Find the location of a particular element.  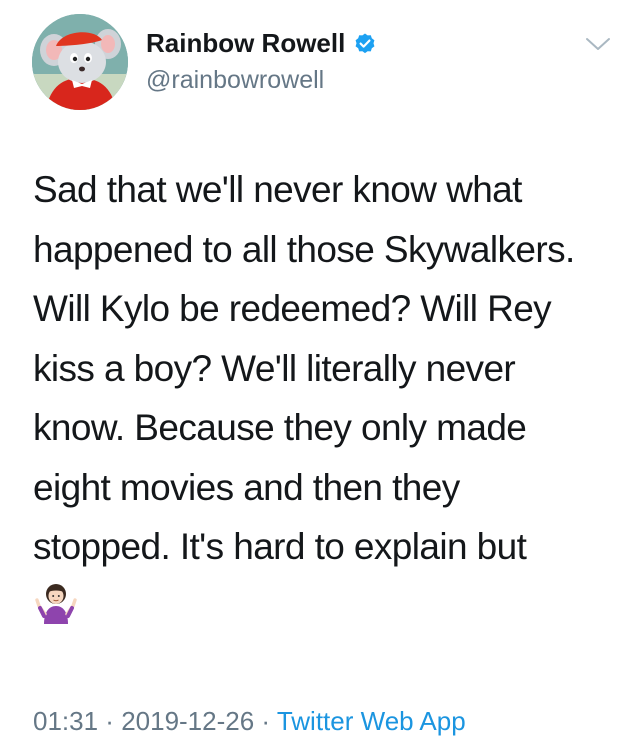

tweet-meta: 01:31 · 2019-12-26 · Twitter Web App is located at coordinates (249, 721).